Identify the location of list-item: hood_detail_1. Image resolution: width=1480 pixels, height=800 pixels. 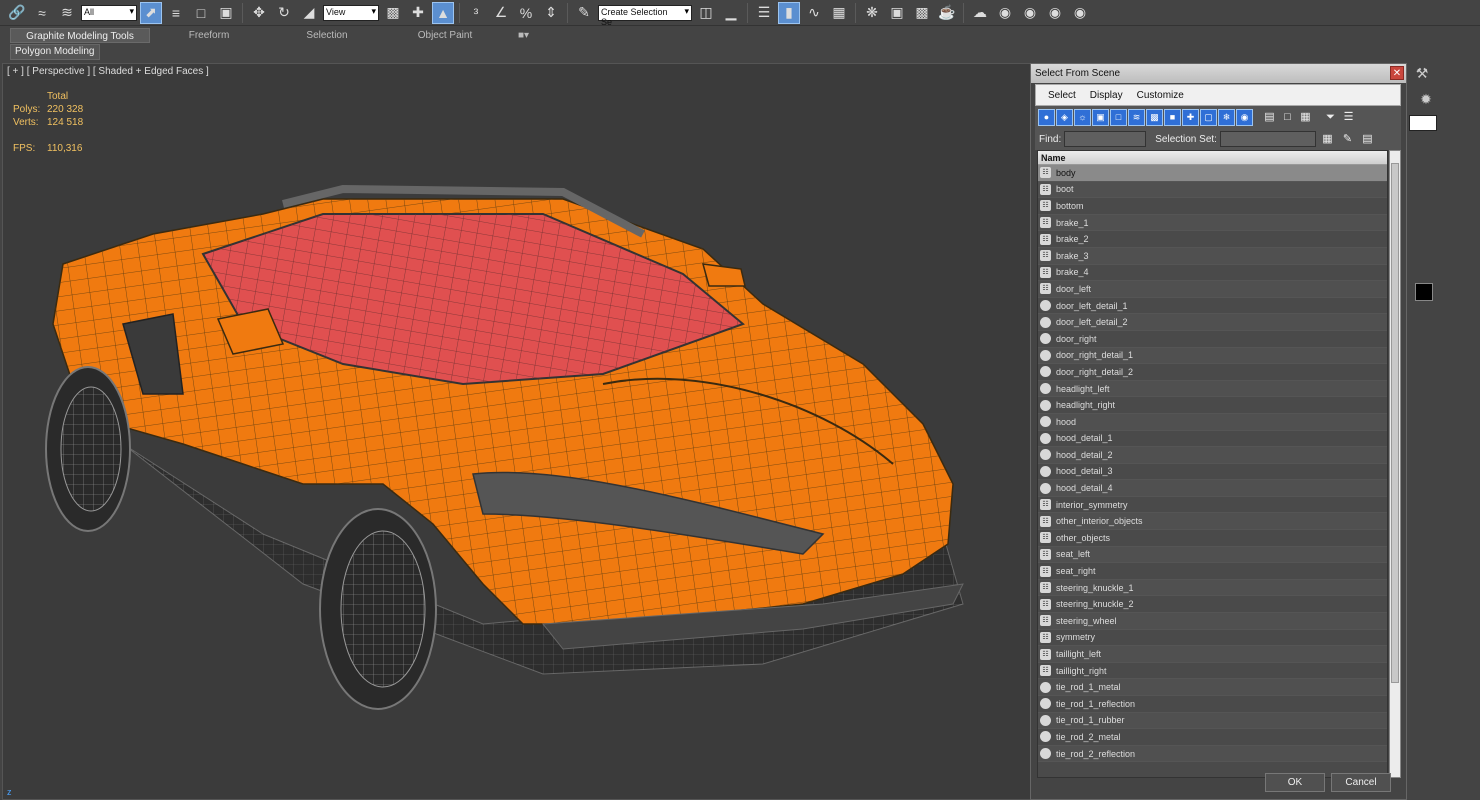
(1212, 439).